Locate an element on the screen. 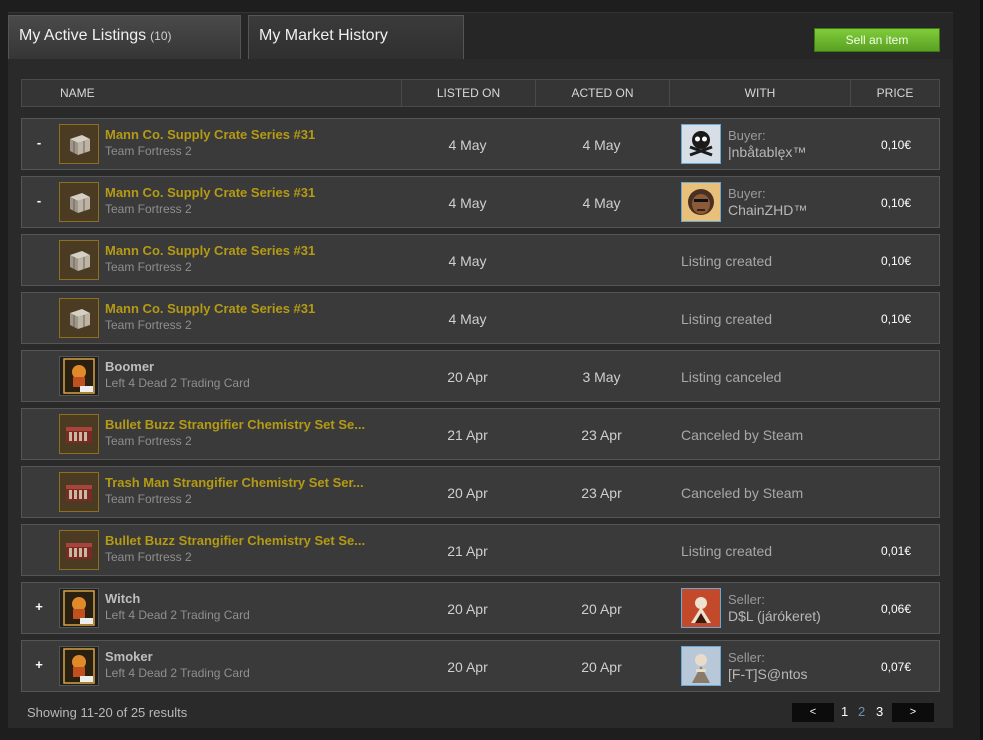 The width and height of the screenshot is (983, 740). red-avatar is located at coordinates (701, 608).